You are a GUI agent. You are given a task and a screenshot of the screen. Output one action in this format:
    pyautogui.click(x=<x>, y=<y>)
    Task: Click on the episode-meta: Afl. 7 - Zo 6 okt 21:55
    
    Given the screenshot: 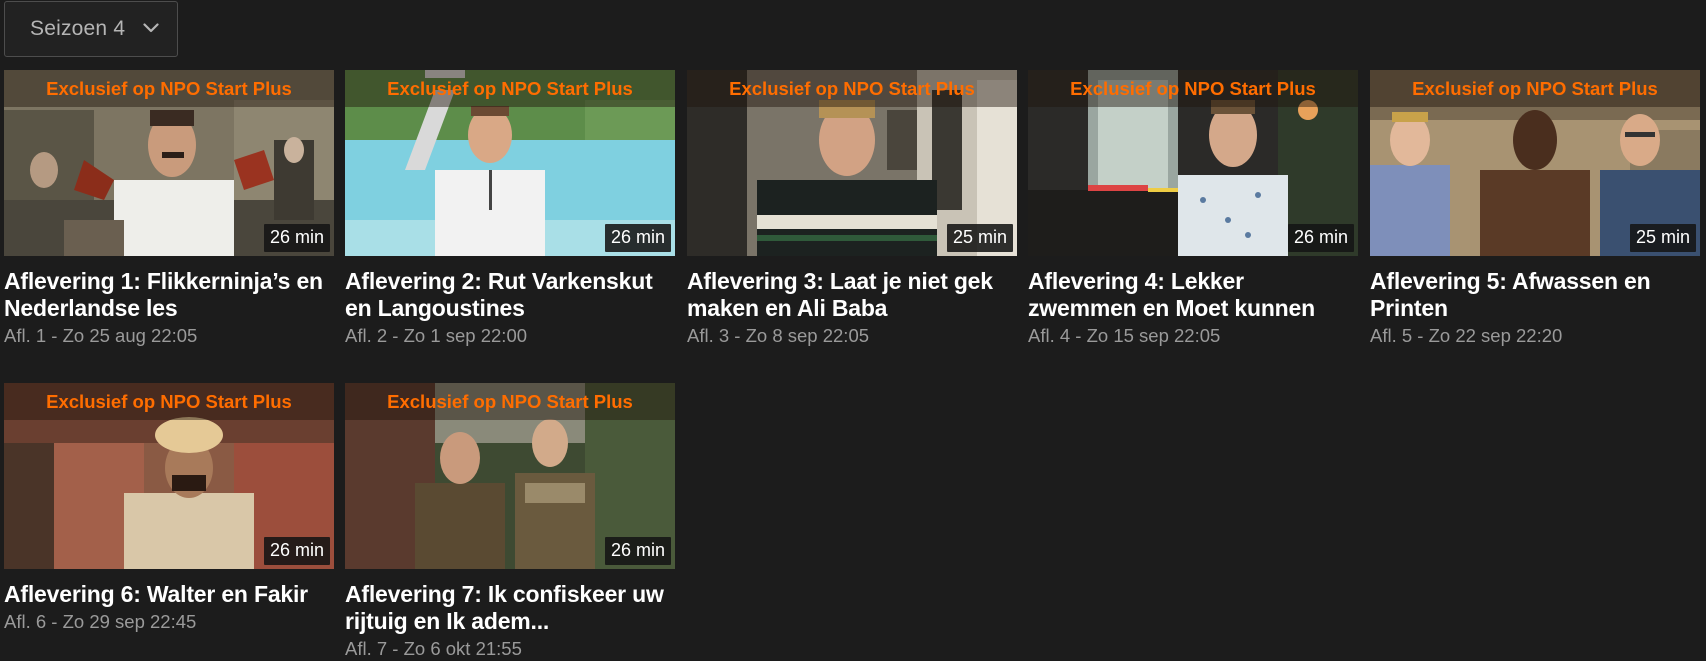 What is the action you would take?
    pyautogui.click(x=433, y=648)
    